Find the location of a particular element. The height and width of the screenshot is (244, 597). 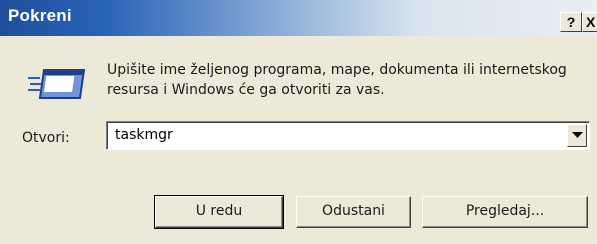

dropdown-button is located at coordinates (577, 135).